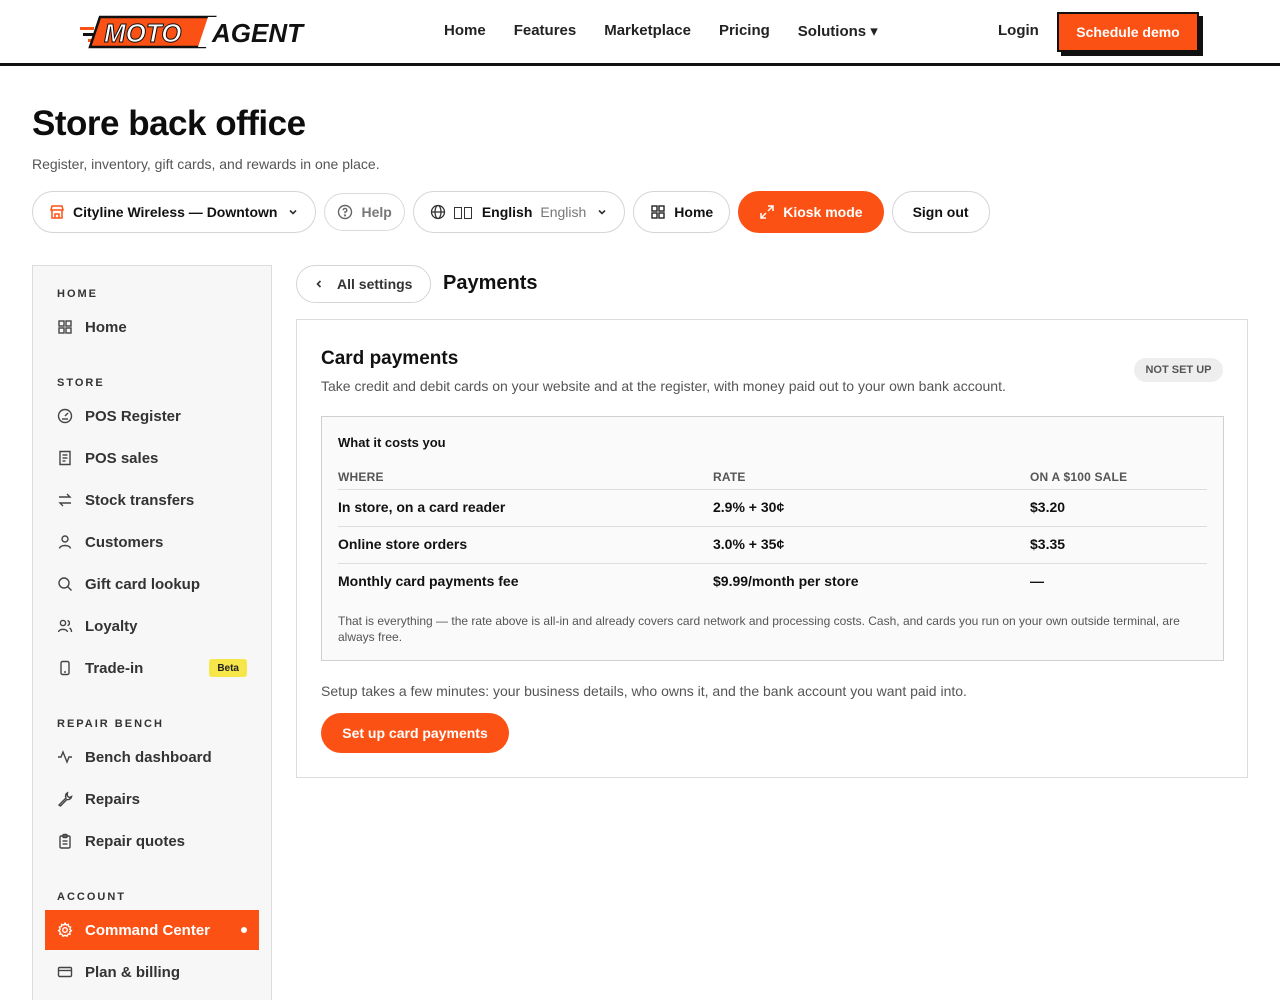 The height and width of the screenshot is (1000, 1280). I want to click on nav-features: Features, so click(545, 31).